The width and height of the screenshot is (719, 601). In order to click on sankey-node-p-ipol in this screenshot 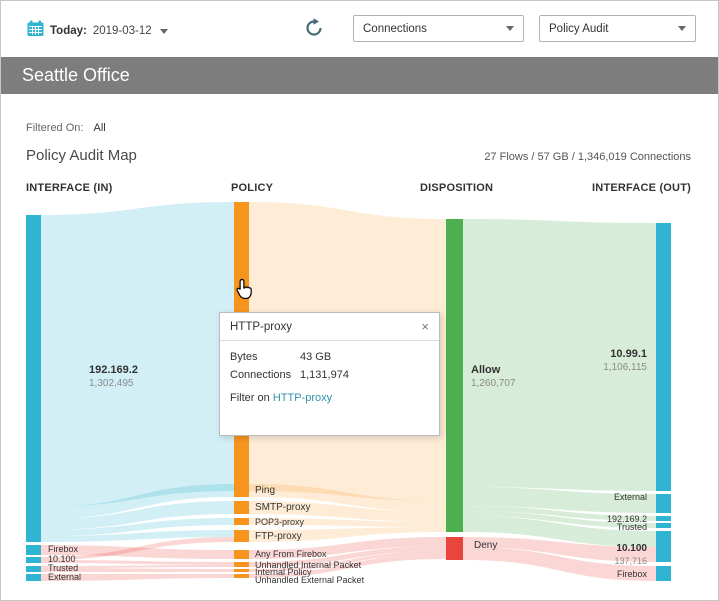, I will do `click(241, 570)`.